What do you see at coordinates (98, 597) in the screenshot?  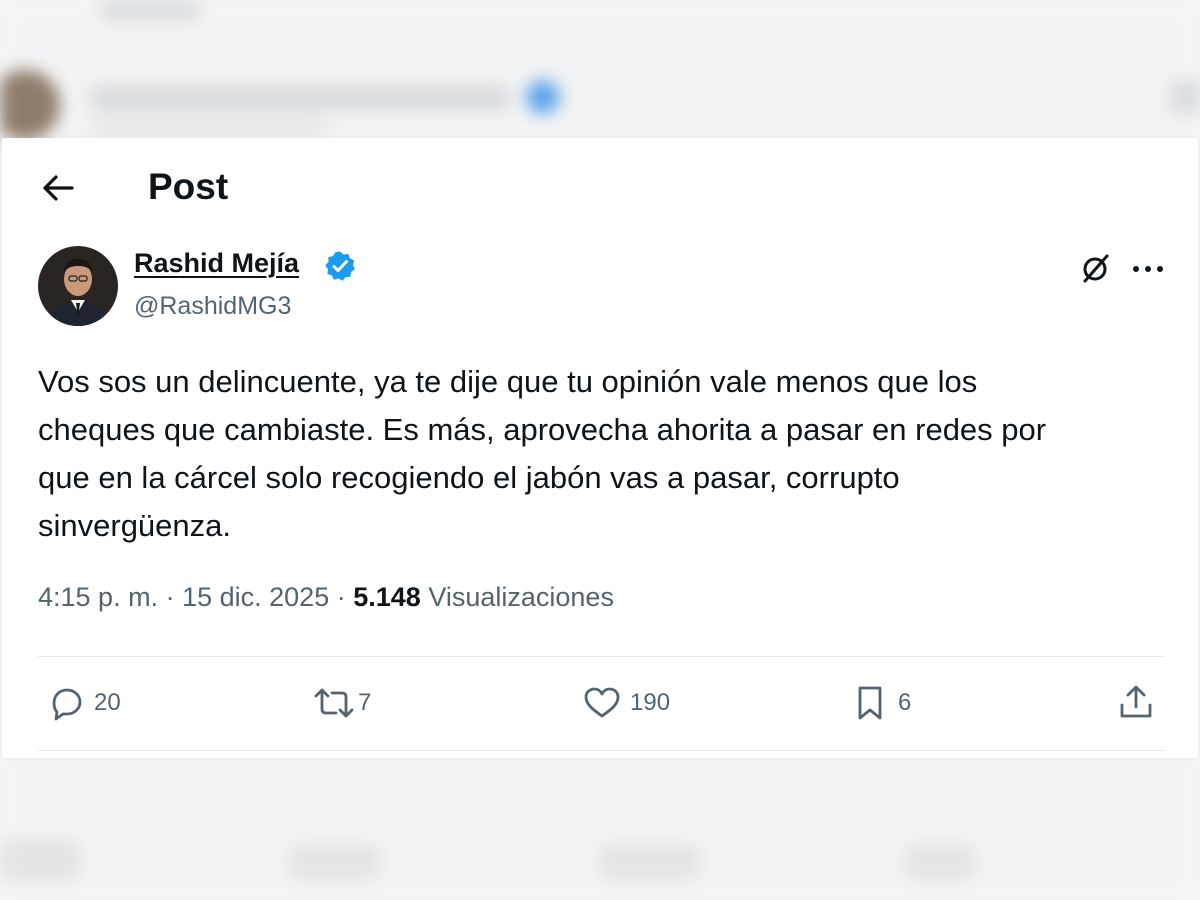 I see `post-time: 4:15 p. m.` at bounding box center [98, 597].